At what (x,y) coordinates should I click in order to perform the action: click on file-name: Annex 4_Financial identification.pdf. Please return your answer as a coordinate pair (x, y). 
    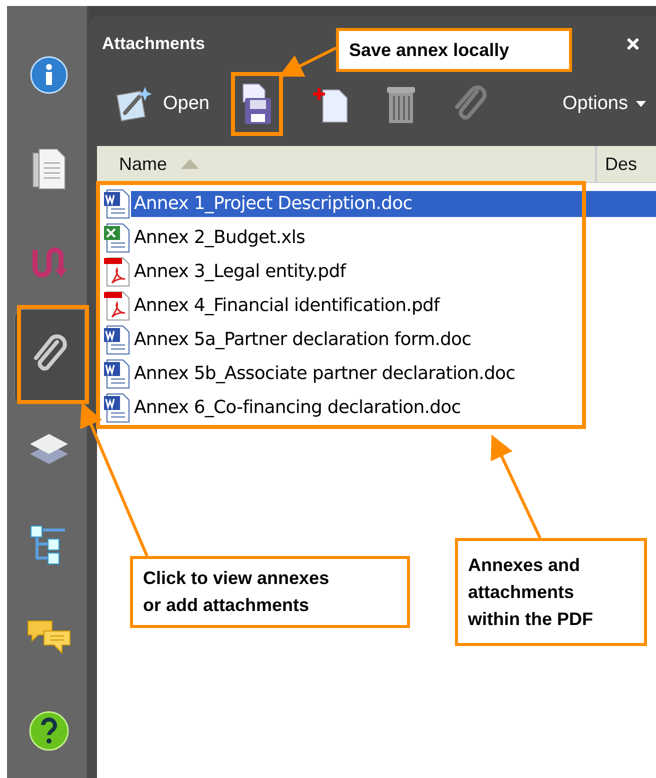
    Looking at the image, I should click on (393, 306).